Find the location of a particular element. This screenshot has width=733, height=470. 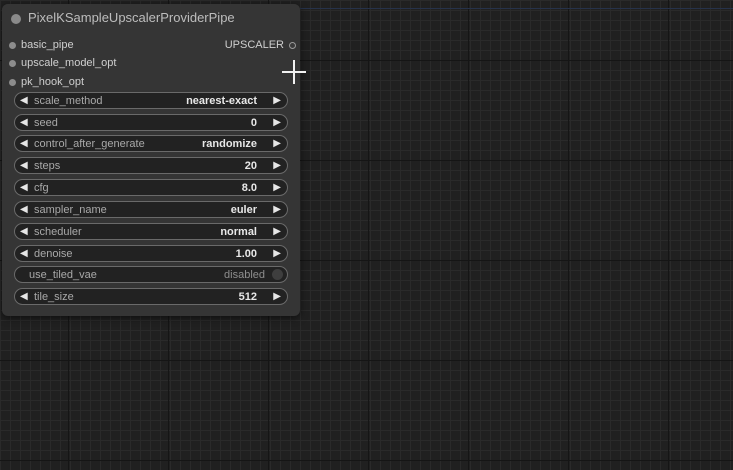

widget-label: control_after_generate is located at coordinates (89, 144).